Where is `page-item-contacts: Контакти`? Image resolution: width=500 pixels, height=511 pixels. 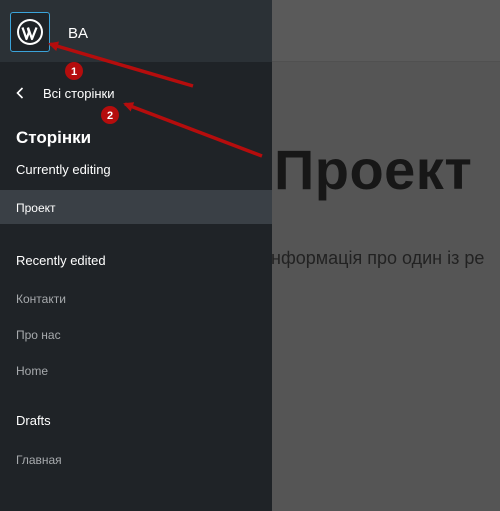
page-item-contacts: Контакти is located at coordinates (41, 299).